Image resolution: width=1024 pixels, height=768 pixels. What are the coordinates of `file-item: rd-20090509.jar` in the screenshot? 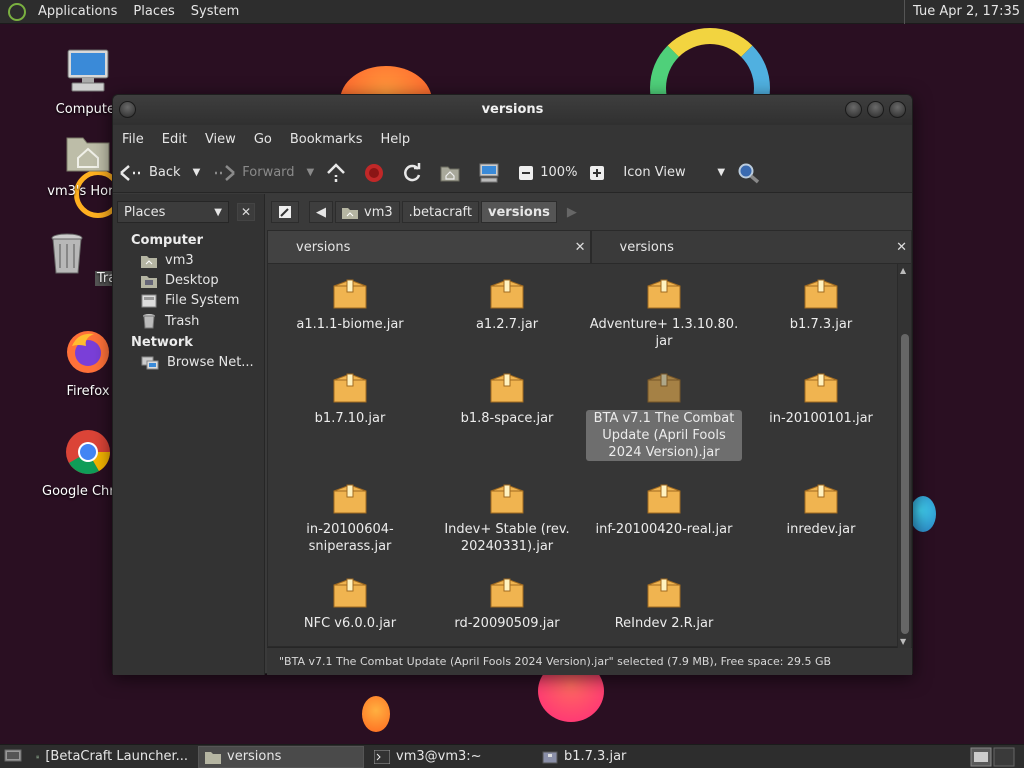 It's located at (507, 602).